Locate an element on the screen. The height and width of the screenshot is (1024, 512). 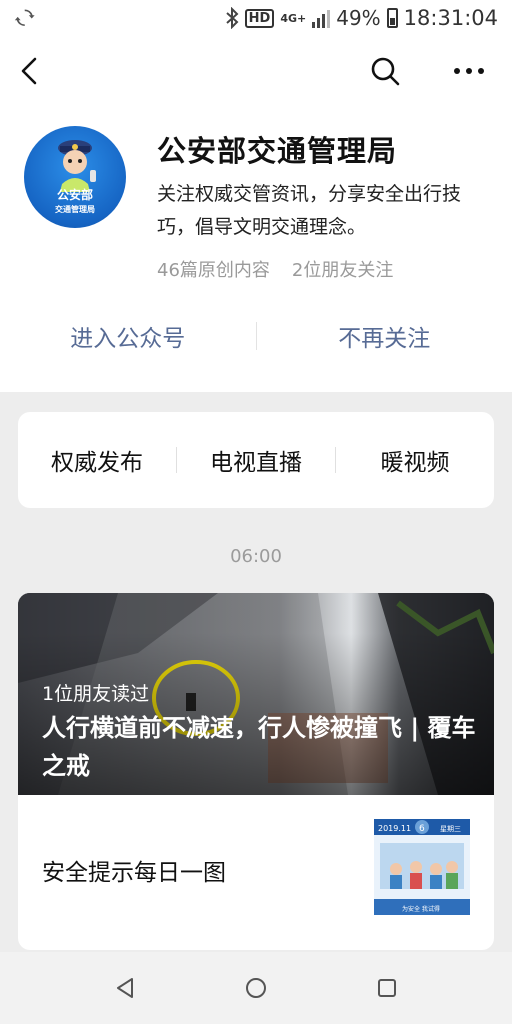
thumbnail-image: 2019.11 6 星期三 为安全 我试得 is located at coordinates (422, 867).